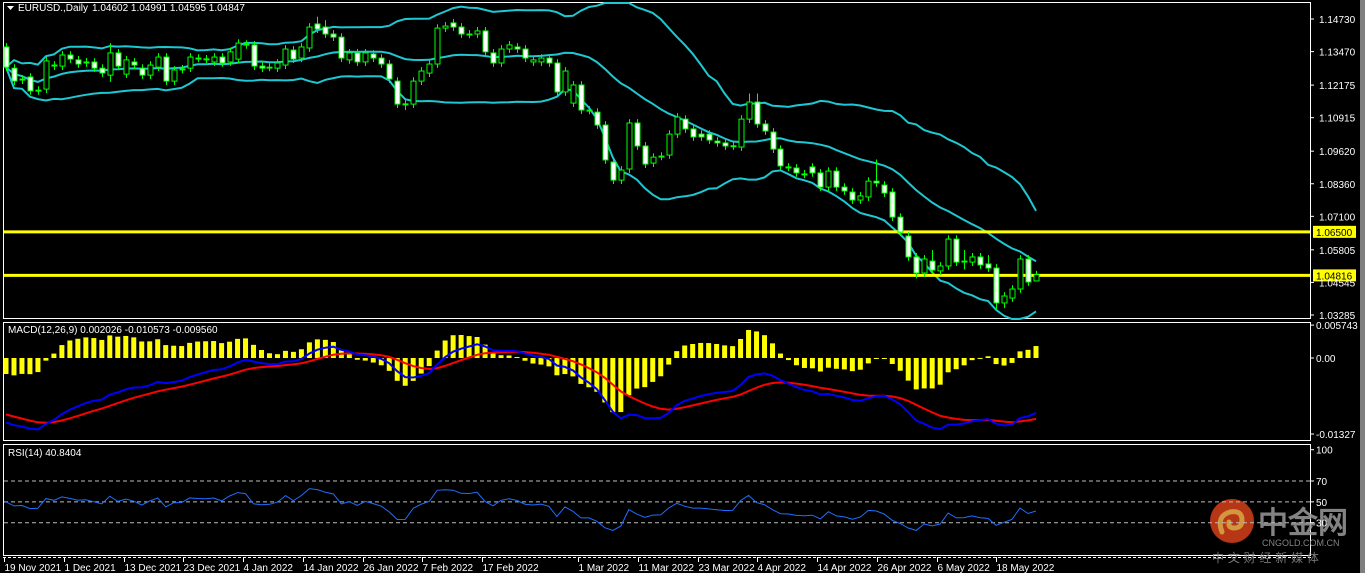  What do you see at coordinates (1336, 435) in the screenshot?
I see `macd-tick-label: -0.01327` at bounding box center [1336, 435].